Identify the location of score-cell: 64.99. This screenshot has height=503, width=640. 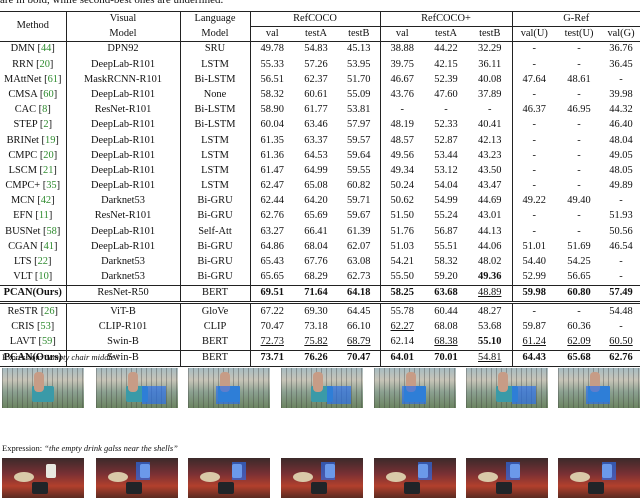
(316, 171).